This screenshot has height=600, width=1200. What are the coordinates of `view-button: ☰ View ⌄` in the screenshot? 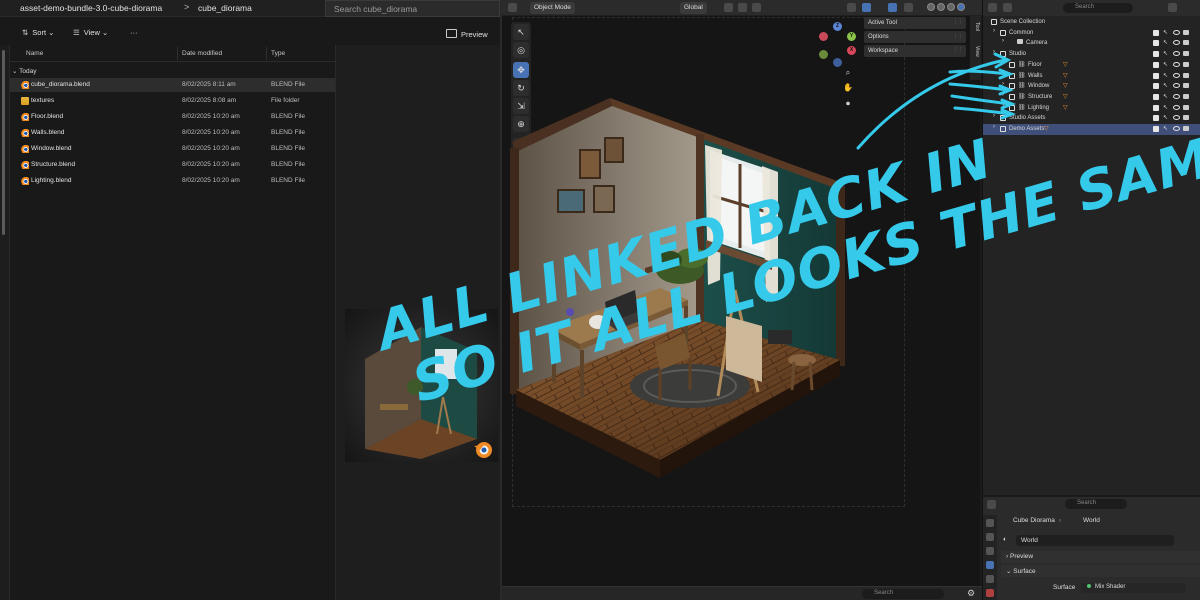 It's located at (90, 32).